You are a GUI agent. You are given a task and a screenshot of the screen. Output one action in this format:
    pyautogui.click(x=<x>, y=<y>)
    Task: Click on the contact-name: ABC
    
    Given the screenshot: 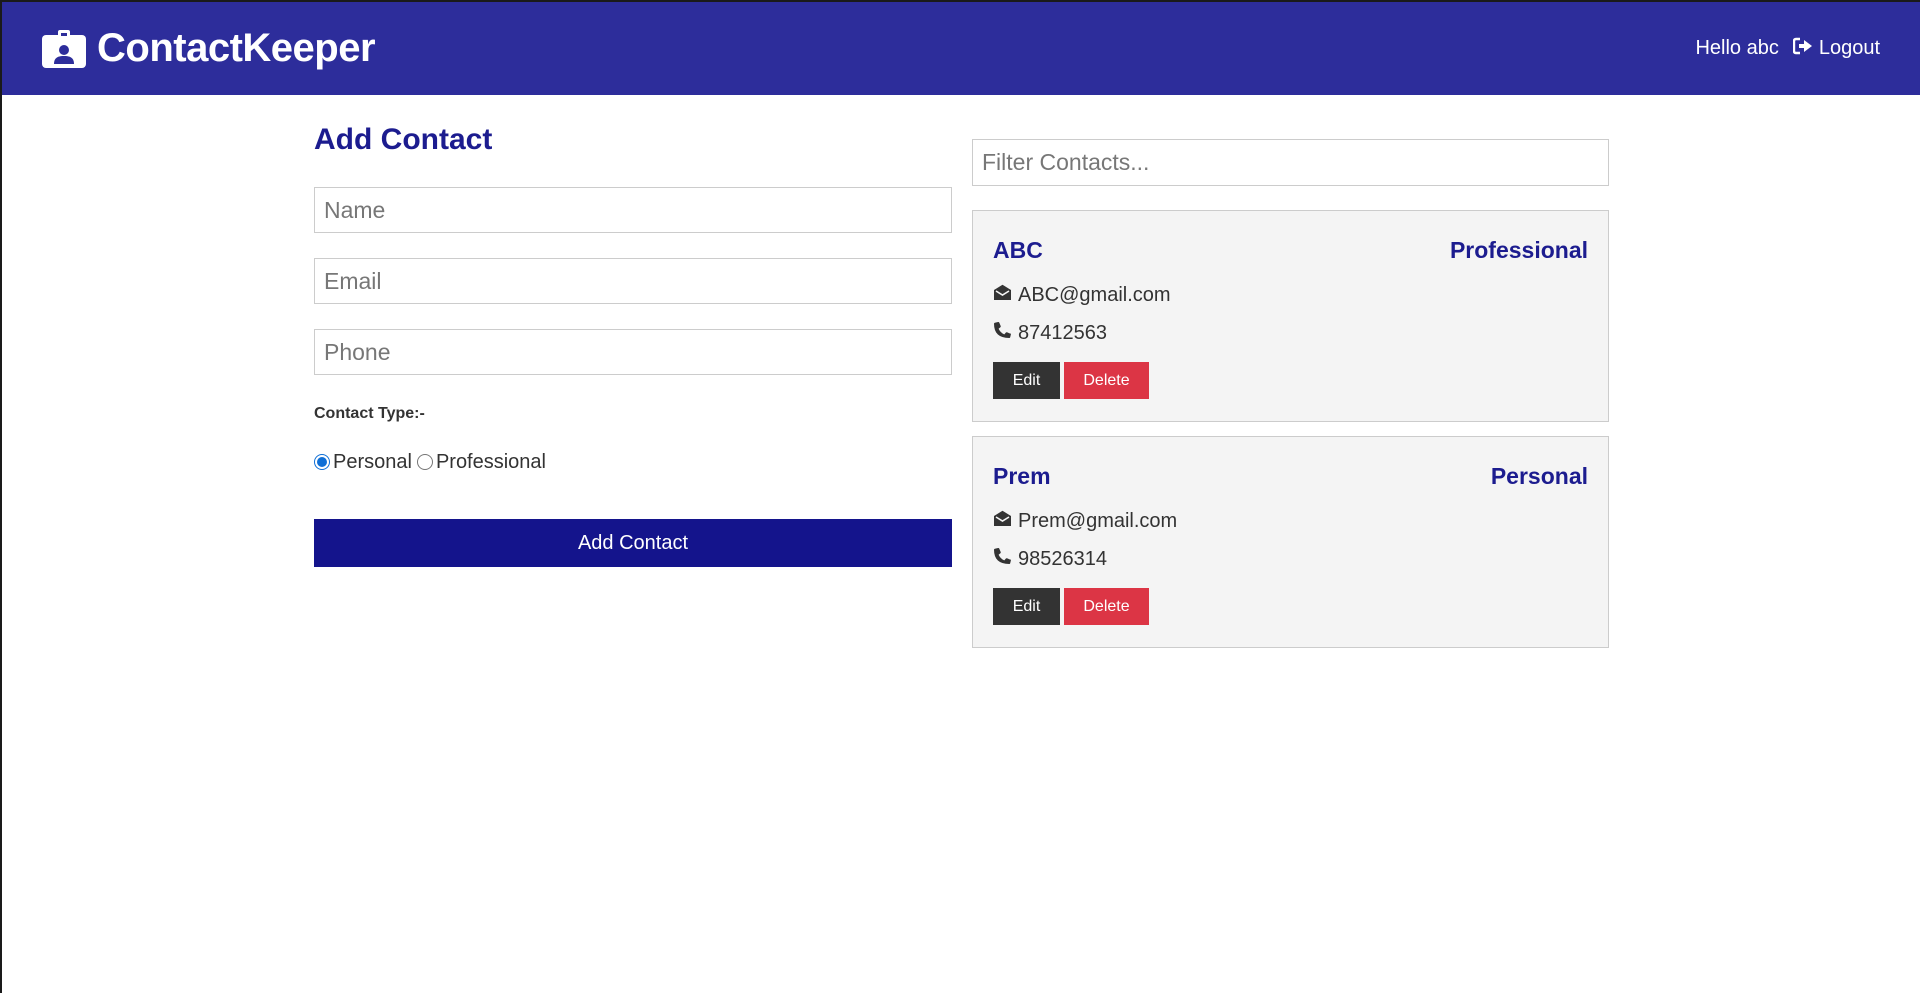 What is the action you would take?
    pyautogui.click(x=1018, y=249)
    